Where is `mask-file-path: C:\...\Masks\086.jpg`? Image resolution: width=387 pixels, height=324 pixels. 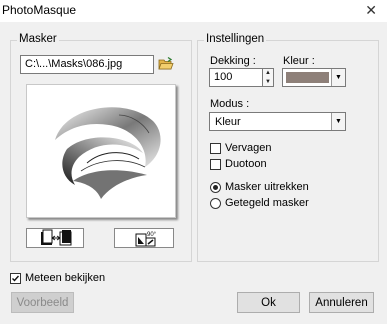 mask-file-path: C:\...\Masks\086.jpg is located at coordinates (87, 64).